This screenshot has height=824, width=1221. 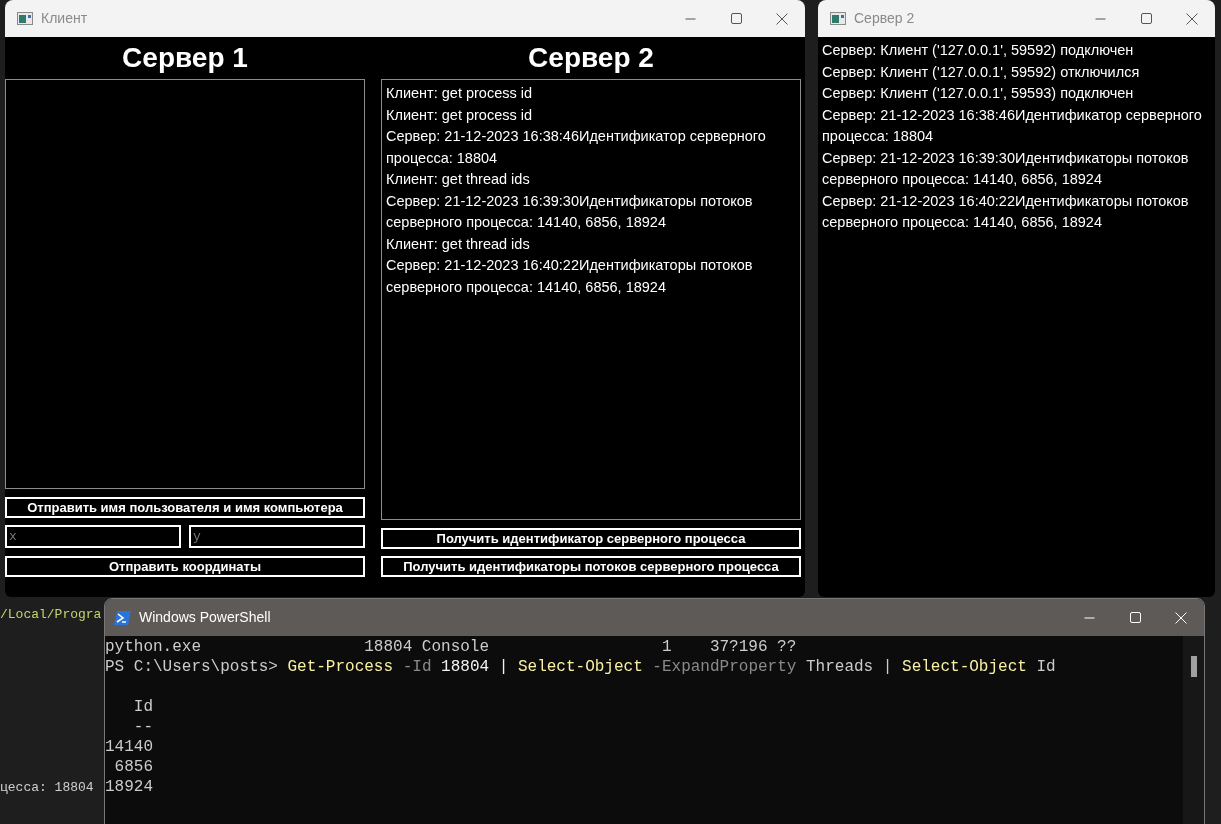 I want to click on panel-heading: Сервер 2, so click(x=591, y=58).